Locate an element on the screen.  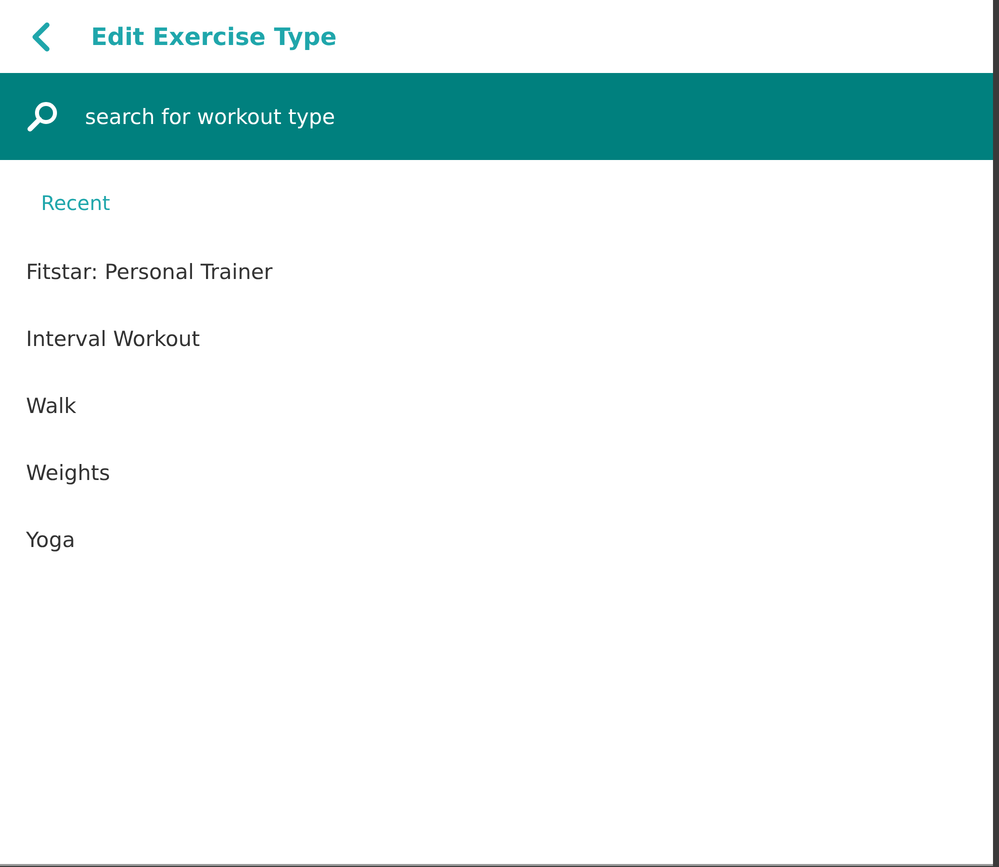
list-item: Walk is located at coordinates (51, 406).